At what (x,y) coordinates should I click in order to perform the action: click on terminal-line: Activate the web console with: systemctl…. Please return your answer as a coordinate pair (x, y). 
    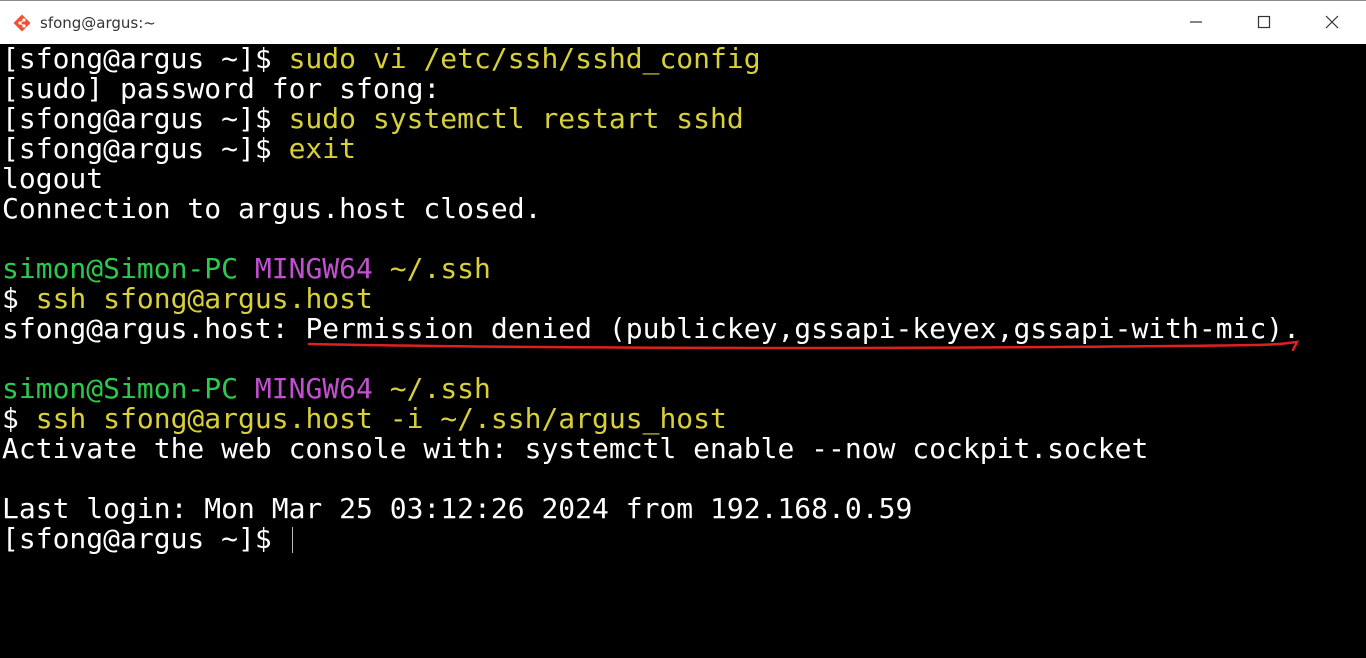
    Looking at the image, I should click on (683, 449).